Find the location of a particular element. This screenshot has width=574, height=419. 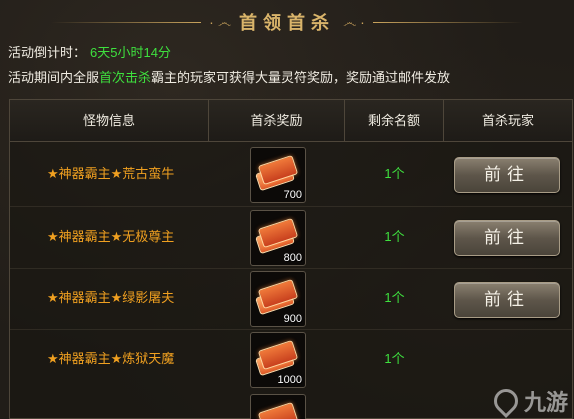

table-row: ★神器霸主★炼狱天魔 1000 1个 is located at coordinates (291, 359).